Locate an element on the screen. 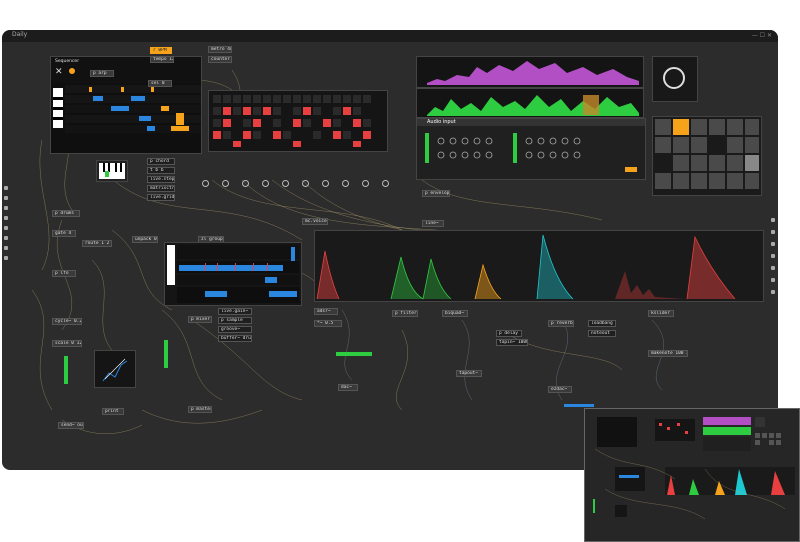 This screenshot has height=542, width=800. audio-input-panel: Audio input is located at coordinates (531, 149).